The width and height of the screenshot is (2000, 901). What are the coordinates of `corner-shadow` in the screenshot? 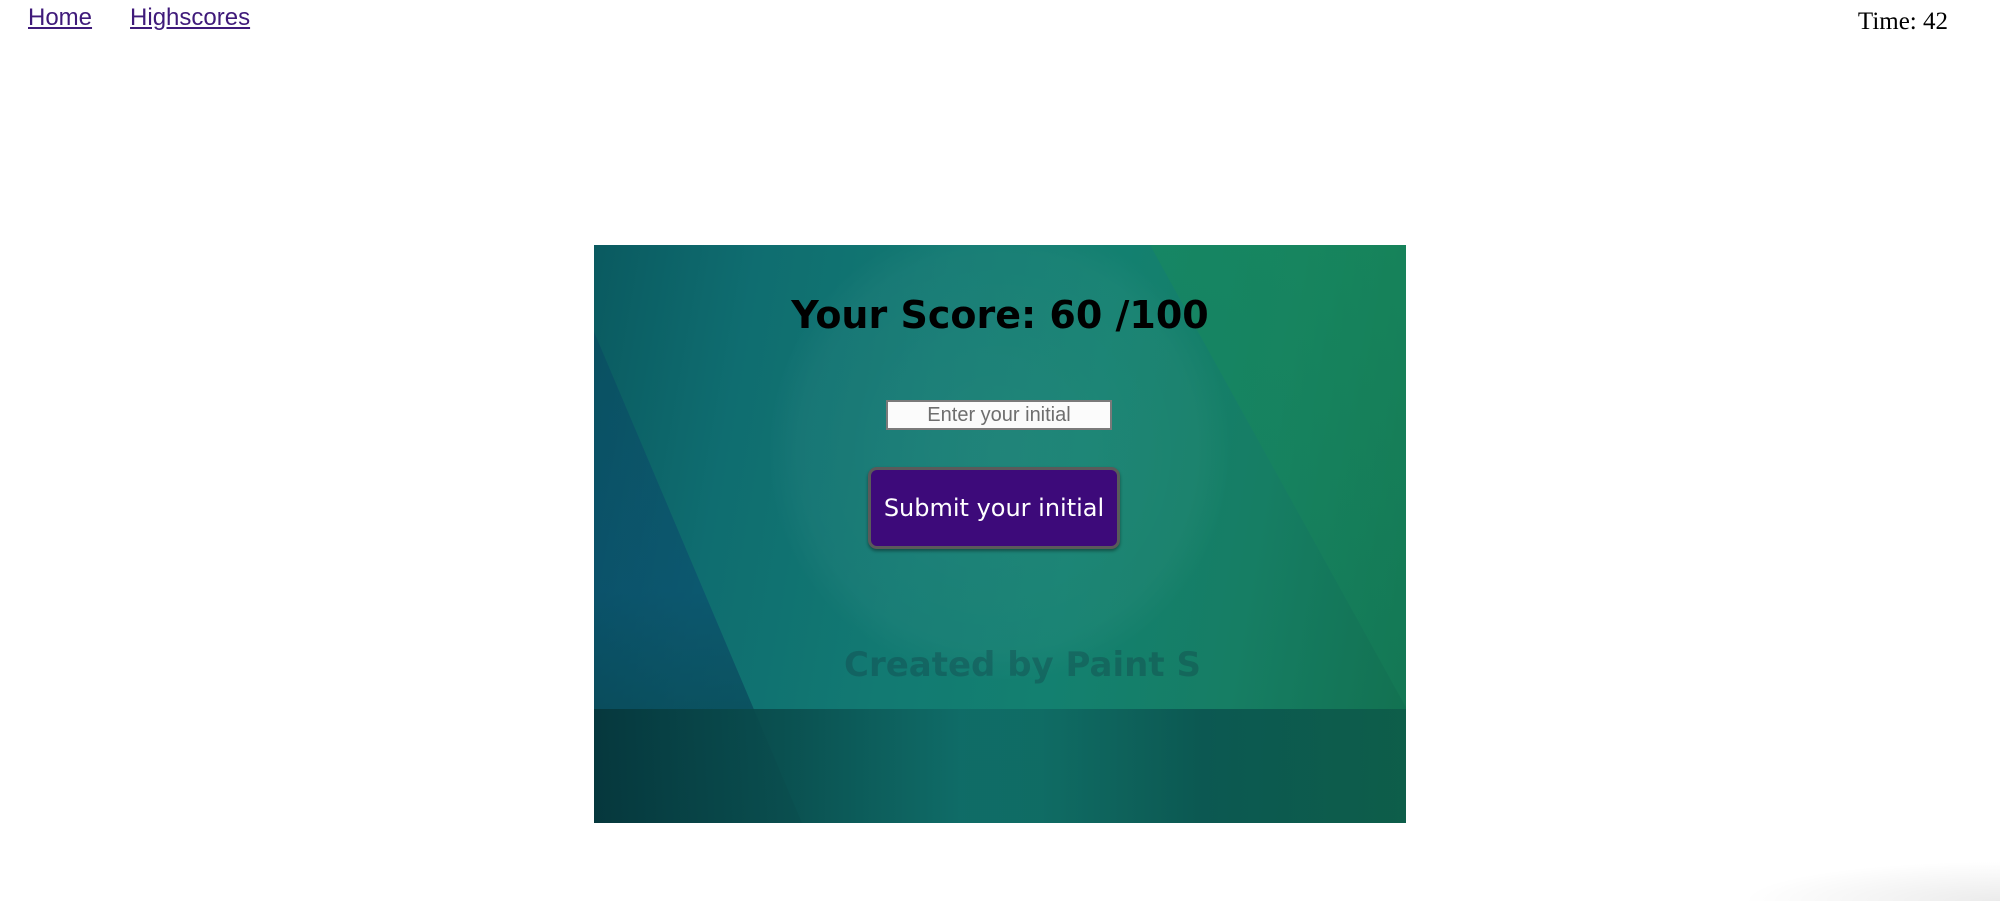 It's located at (1870, 881).